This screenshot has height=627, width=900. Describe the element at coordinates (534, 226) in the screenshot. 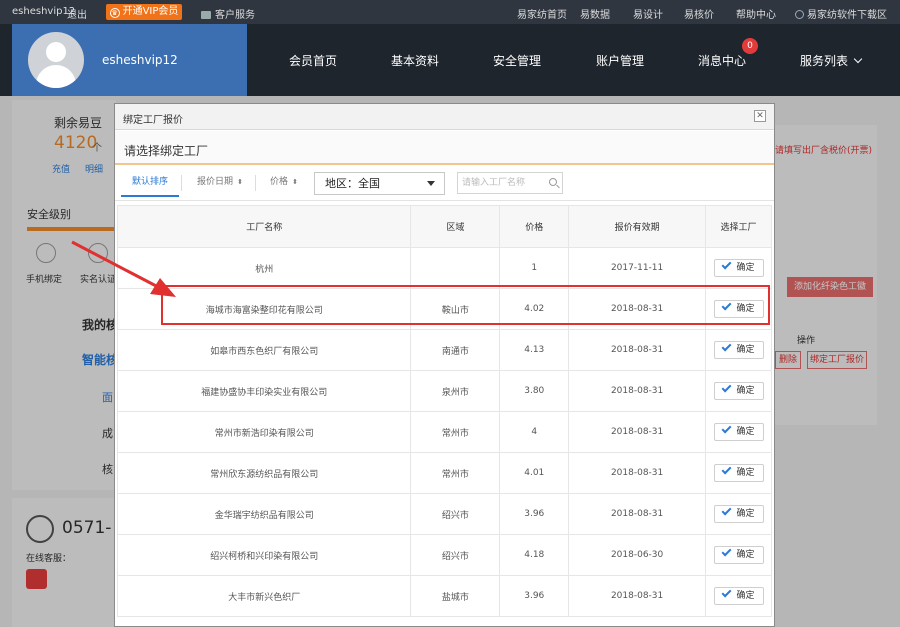

I see `col-price: 价格` at that location.